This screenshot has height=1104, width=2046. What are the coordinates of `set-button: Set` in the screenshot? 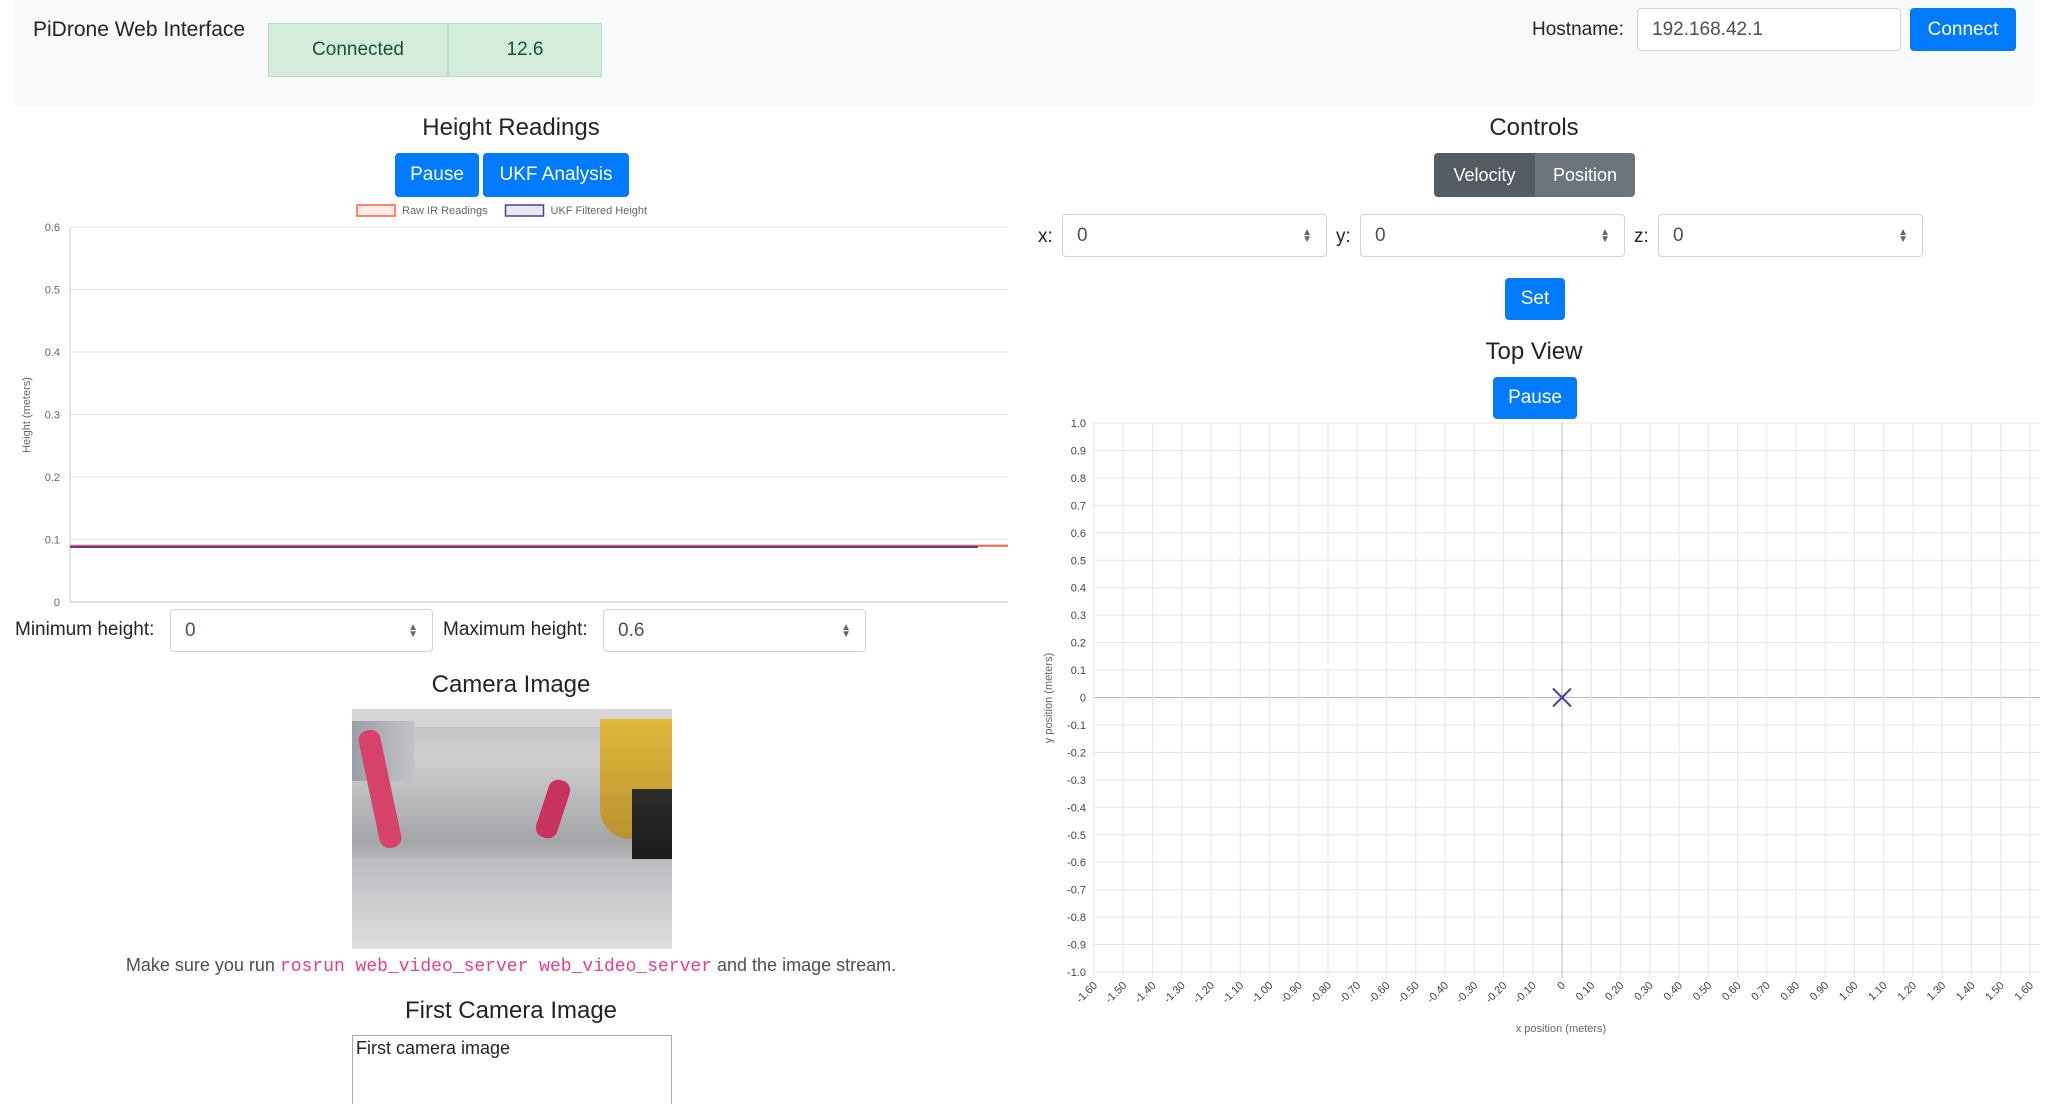 It's located at (1535, 299).